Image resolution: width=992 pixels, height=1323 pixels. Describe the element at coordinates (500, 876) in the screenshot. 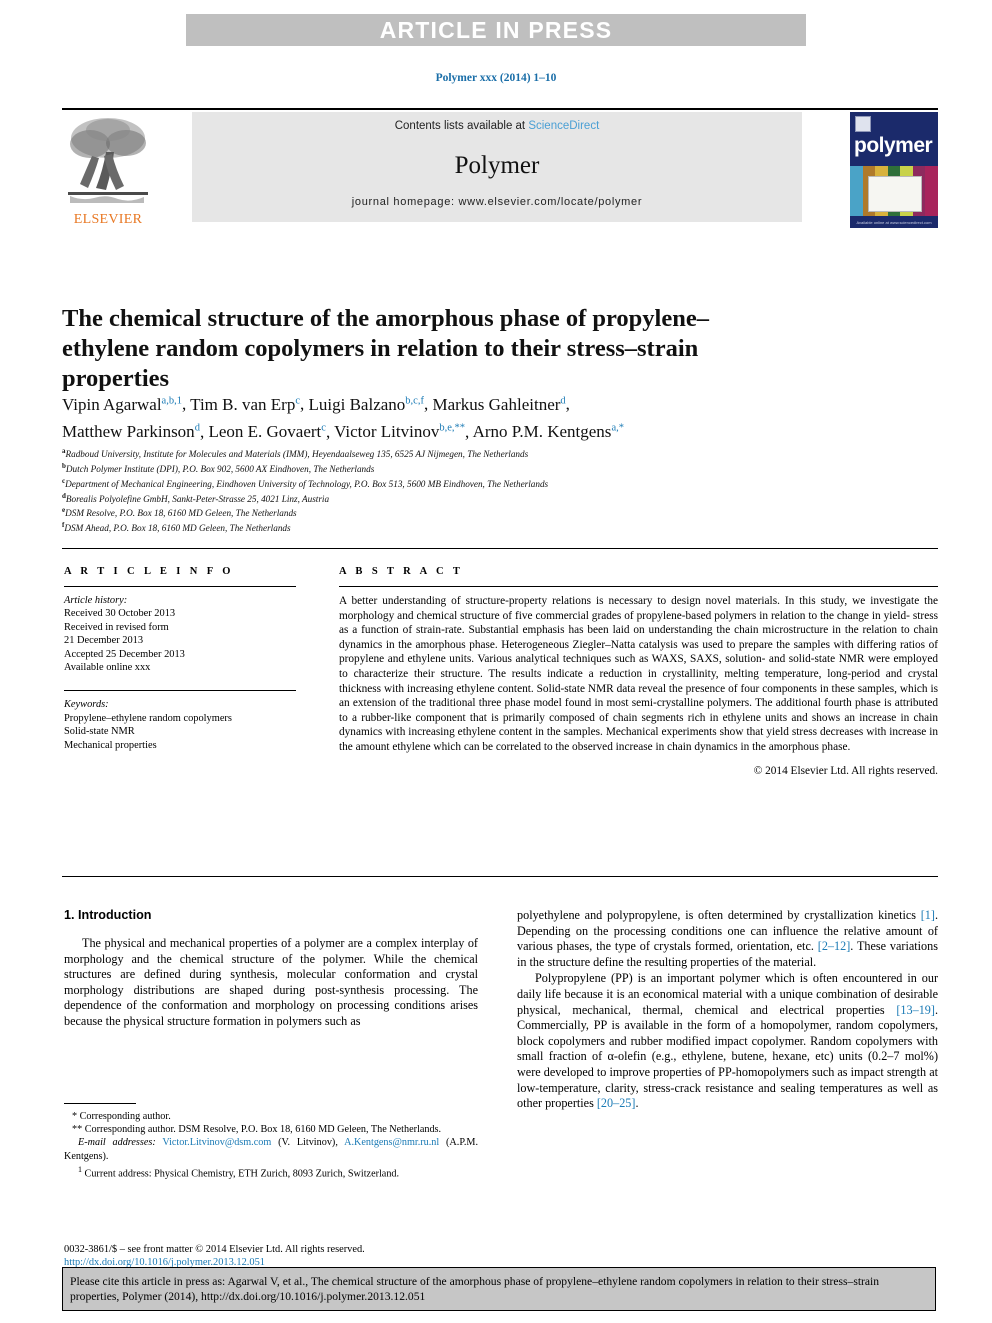

I see `abstract-bottom-rule` at that location.